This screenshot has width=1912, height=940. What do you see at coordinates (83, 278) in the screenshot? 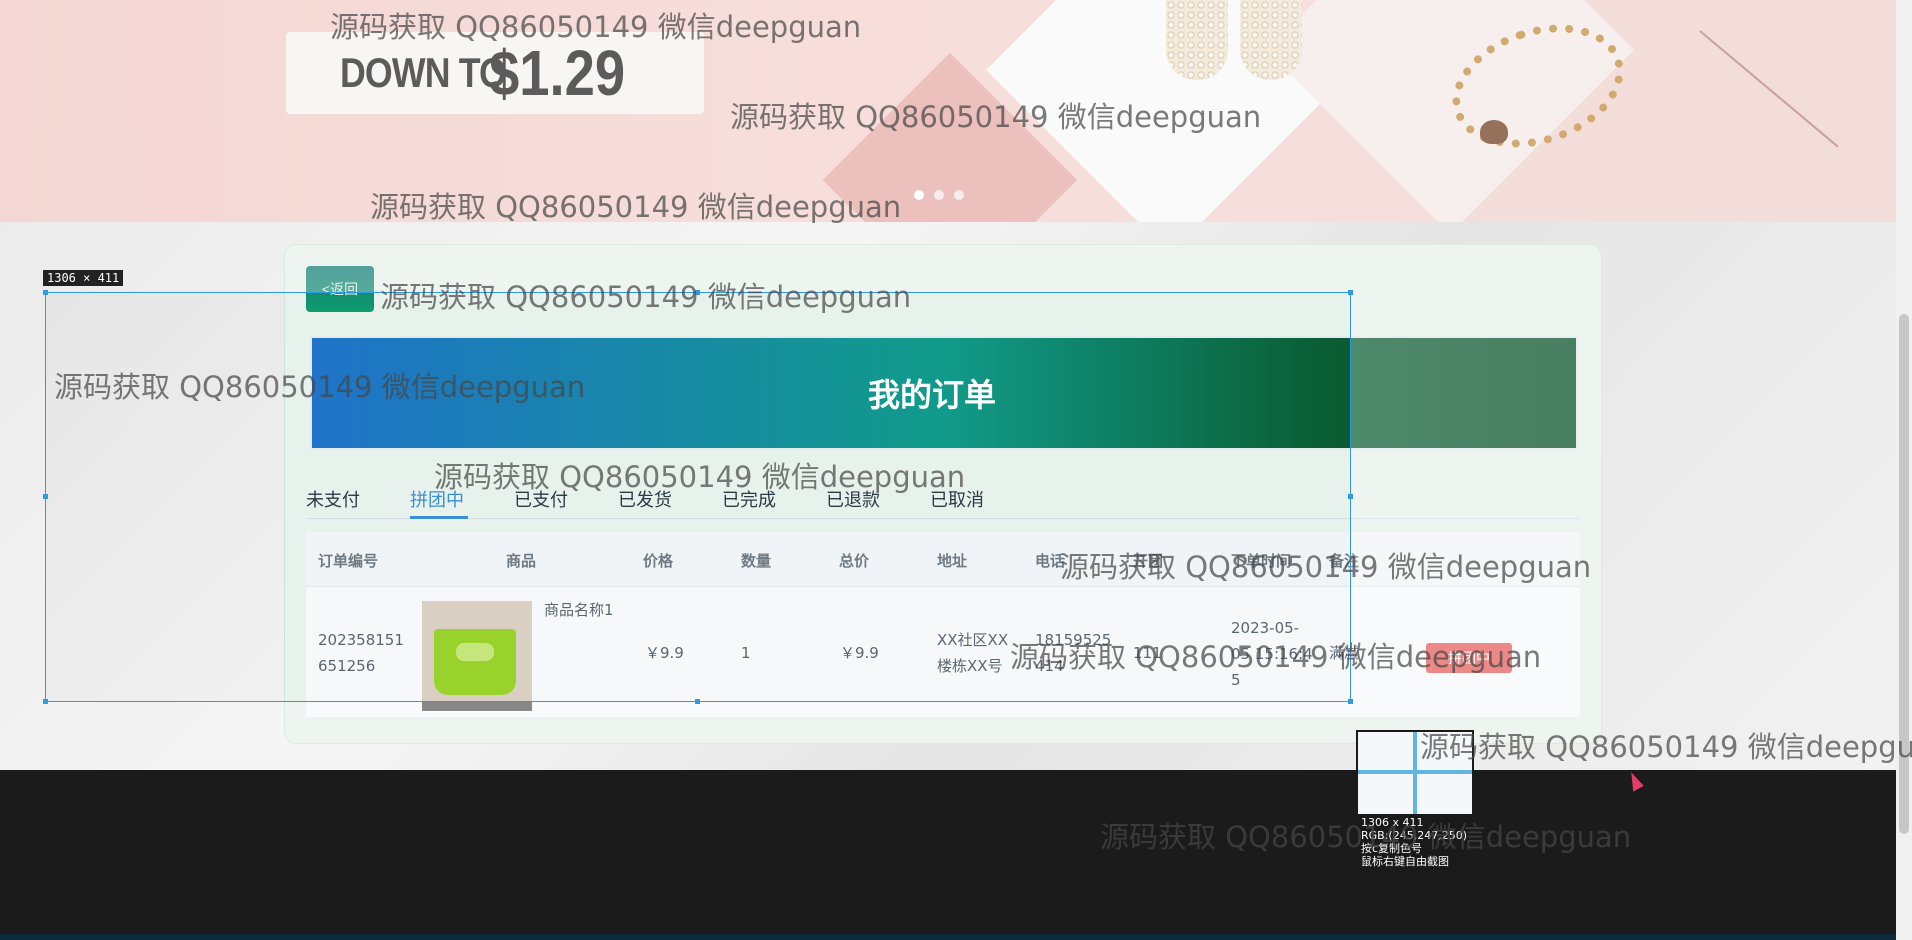
I see `selection-size-label: 1306 × 411` at bounding box center [83, 278].